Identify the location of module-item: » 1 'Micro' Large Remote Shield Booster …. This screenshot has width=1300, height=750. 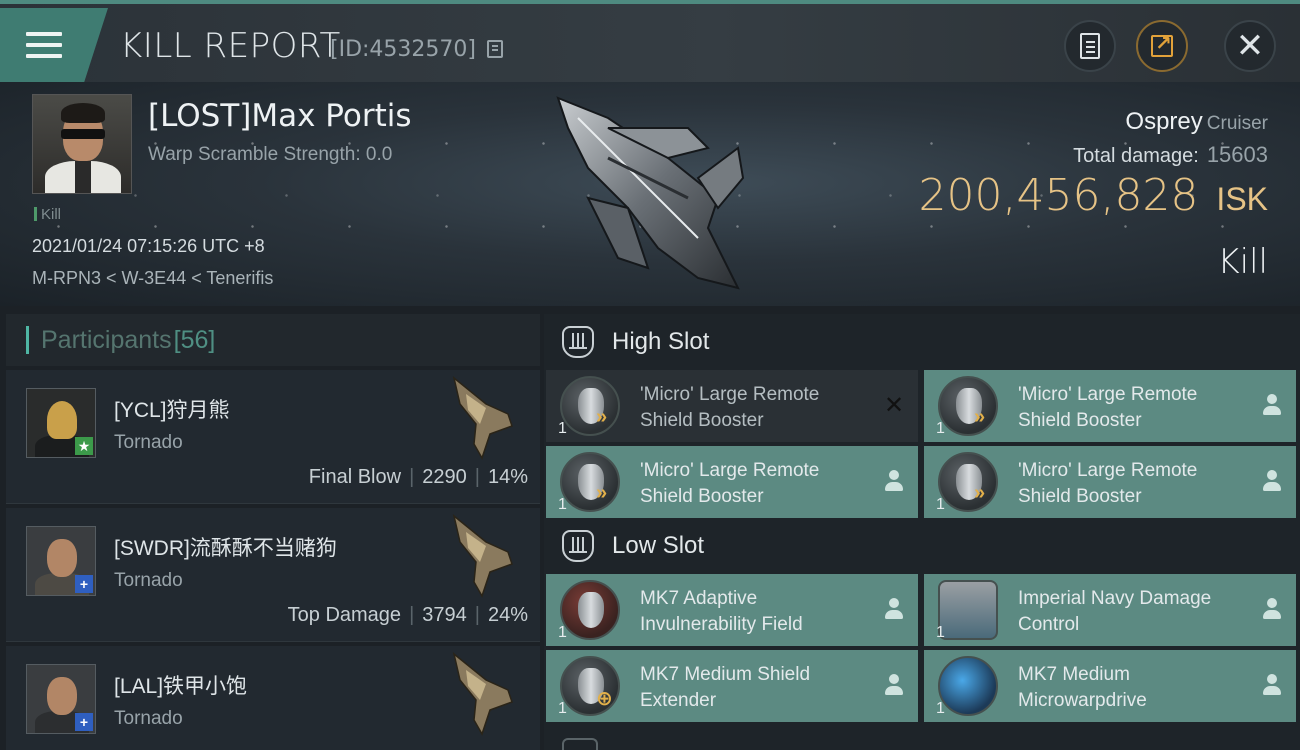
(732, 406).